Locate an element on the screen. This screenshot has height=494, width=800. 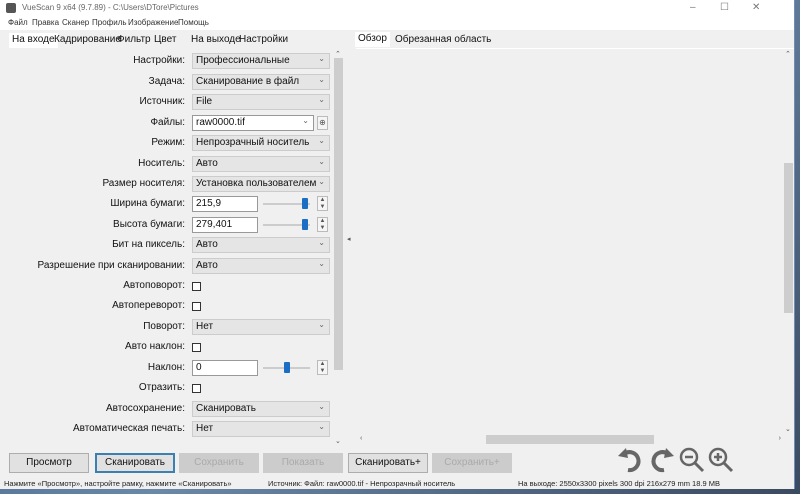
files-label: Файлы: is located at coordinates (167, 122).